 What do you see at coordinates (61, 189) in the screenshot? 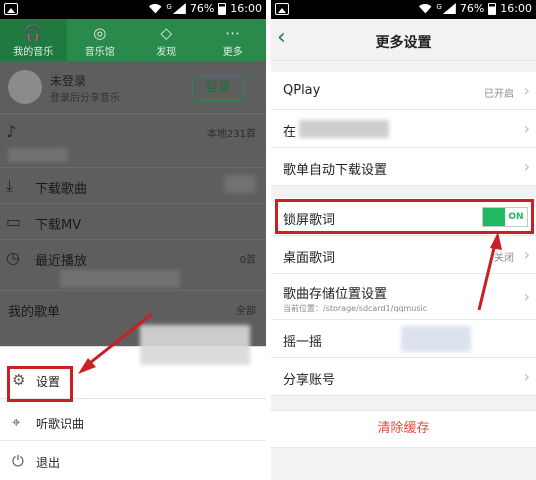
I see `menu-label: 下载歌曲` at bounding box center [61, 189].